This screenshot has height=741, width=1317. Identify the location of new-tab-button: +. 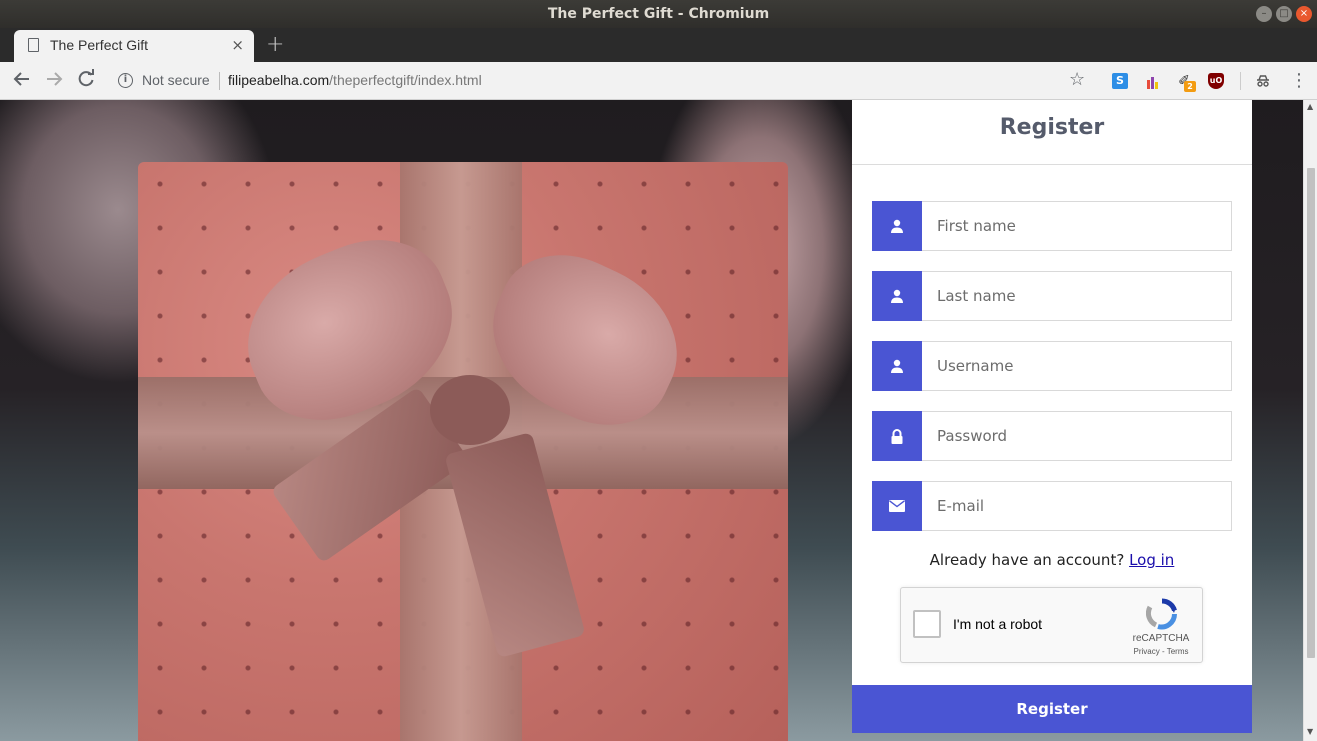
(275, 44).